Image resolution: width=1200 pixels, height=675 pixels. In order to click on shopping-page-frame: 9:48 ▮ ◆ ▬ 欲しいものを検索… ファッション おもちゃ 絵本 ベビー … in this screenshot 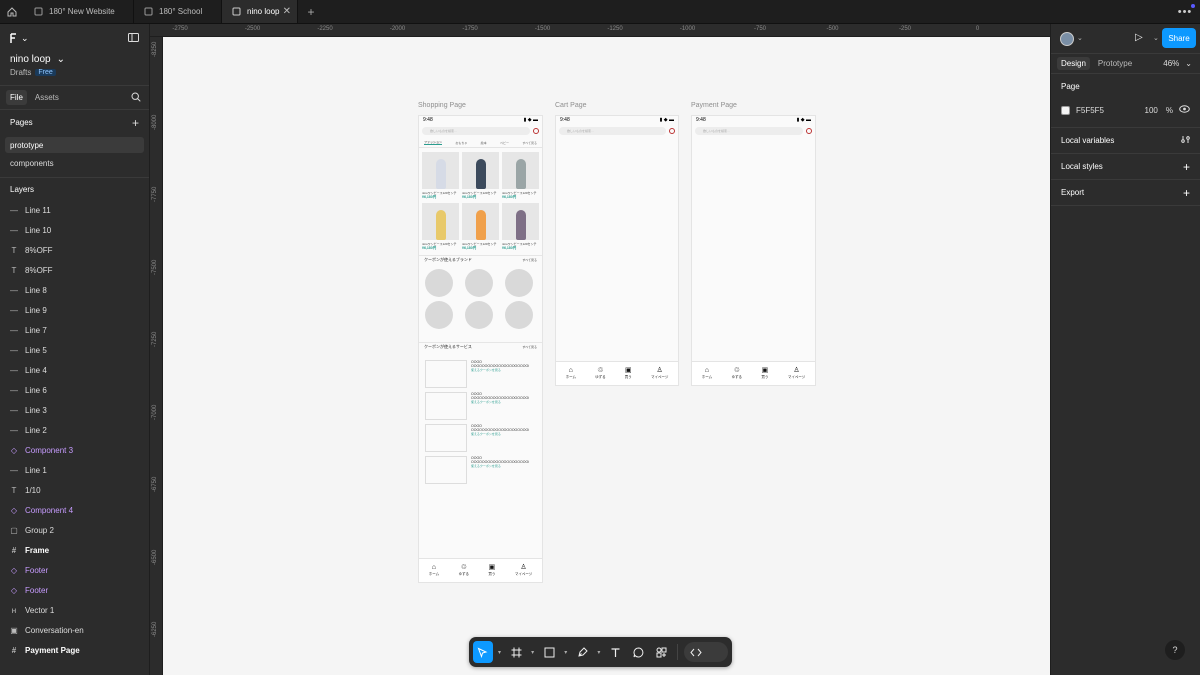, I will do `click(480, 349)`.